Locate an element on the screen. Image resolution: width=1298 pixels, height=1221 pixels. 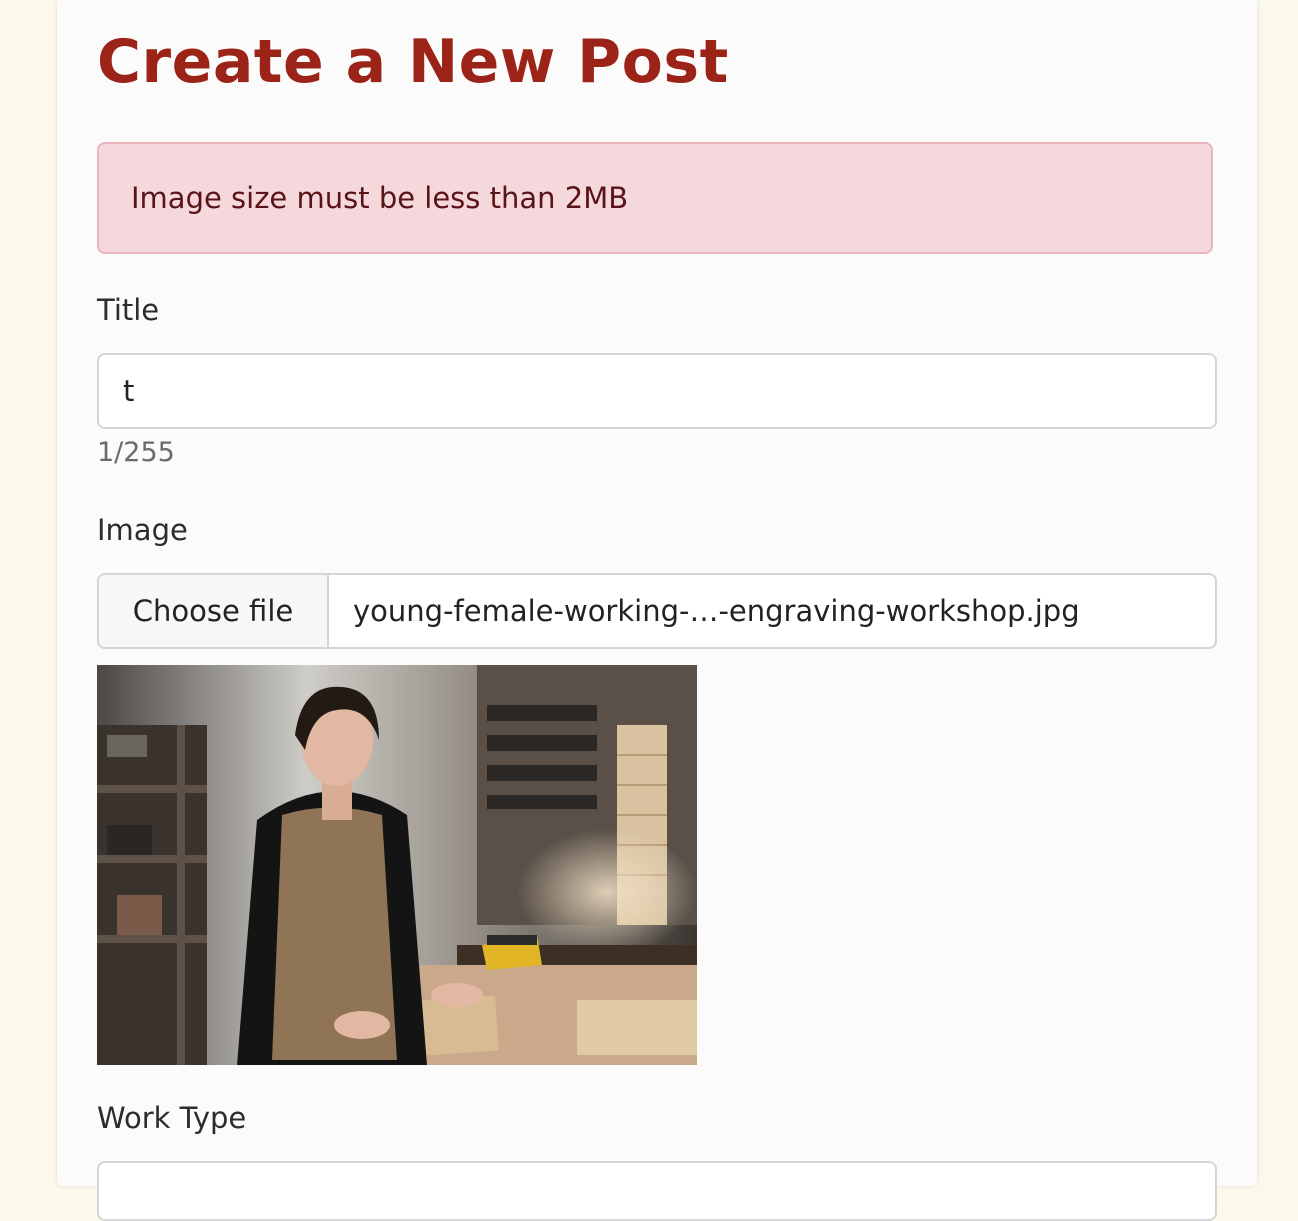
work-type-select is located at coordinates (657, 1191).